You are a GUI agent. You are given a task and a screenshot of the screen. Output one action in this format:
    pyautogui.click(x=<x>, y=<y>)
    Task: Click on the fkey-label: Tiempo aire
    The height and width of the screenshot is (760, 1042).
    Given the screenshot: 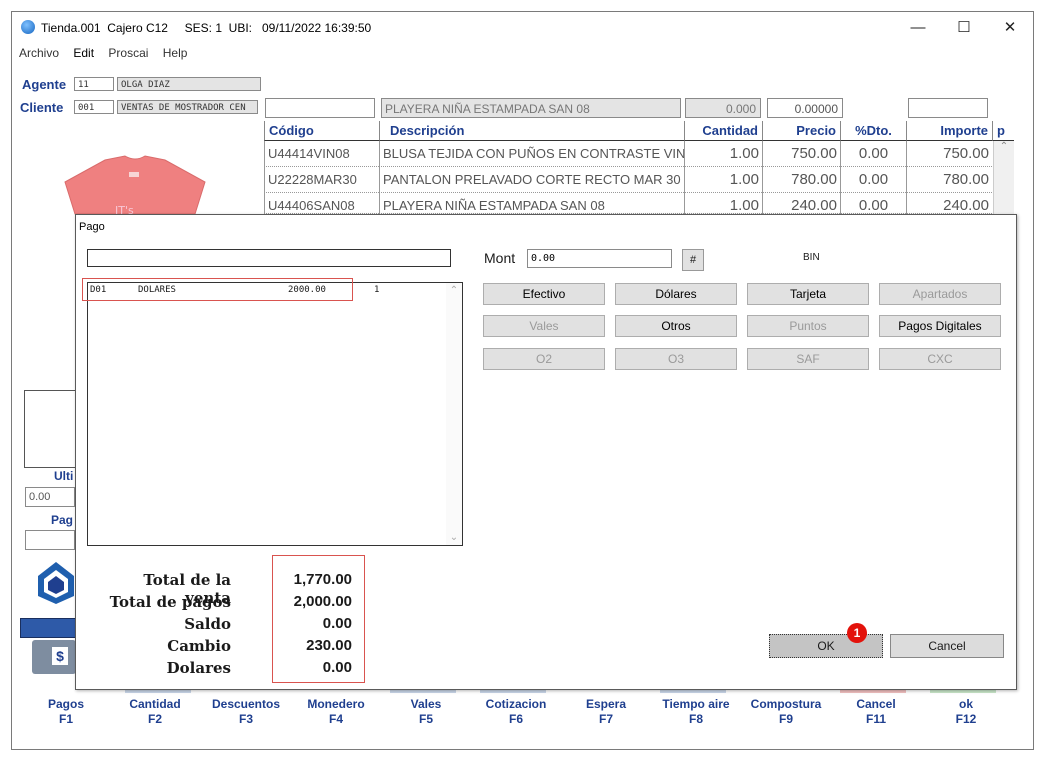 What is the action you would take?
    pyautogui.click(x=696, y=704)
    